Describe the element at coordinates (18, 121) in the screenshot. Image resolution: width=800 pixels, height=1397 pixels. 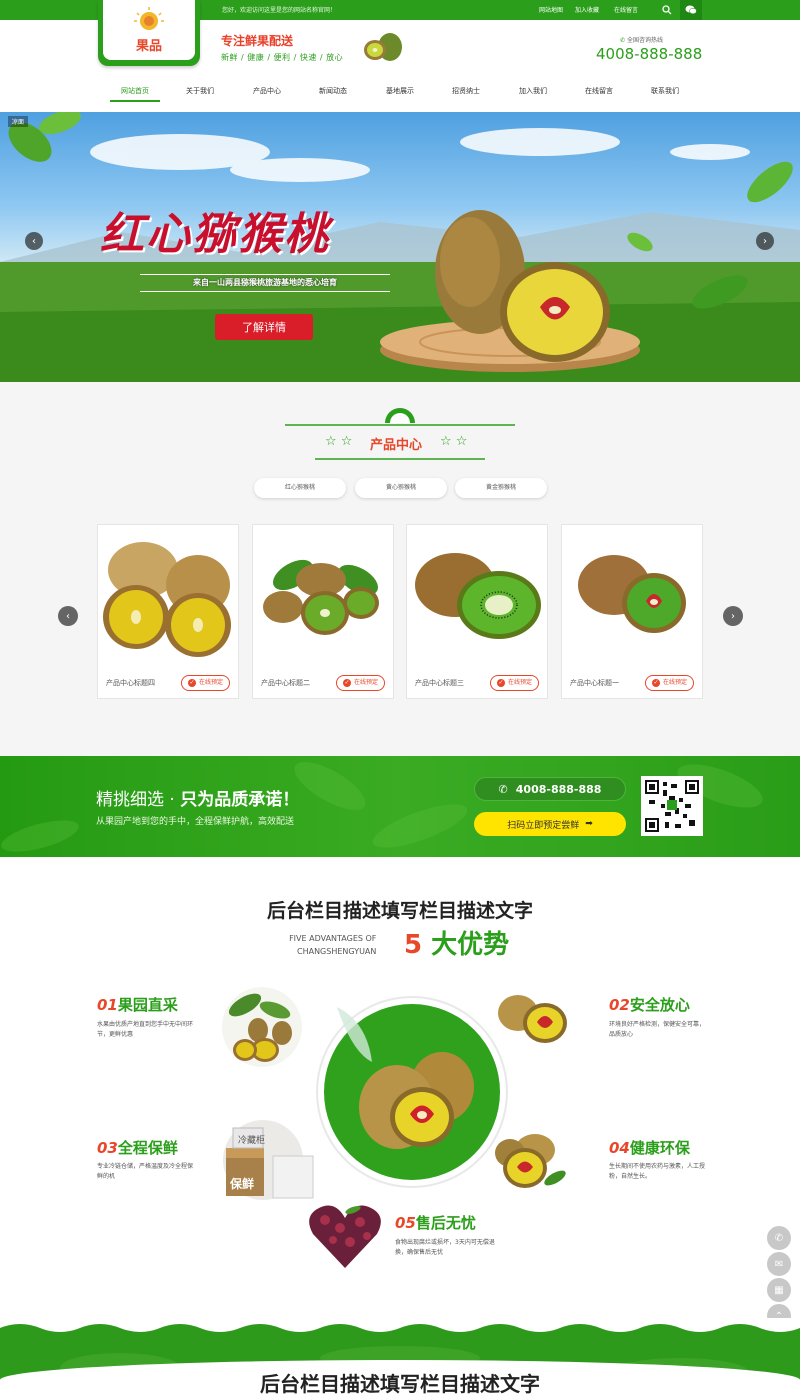
I see `banner-tag: 凉面` at that location.